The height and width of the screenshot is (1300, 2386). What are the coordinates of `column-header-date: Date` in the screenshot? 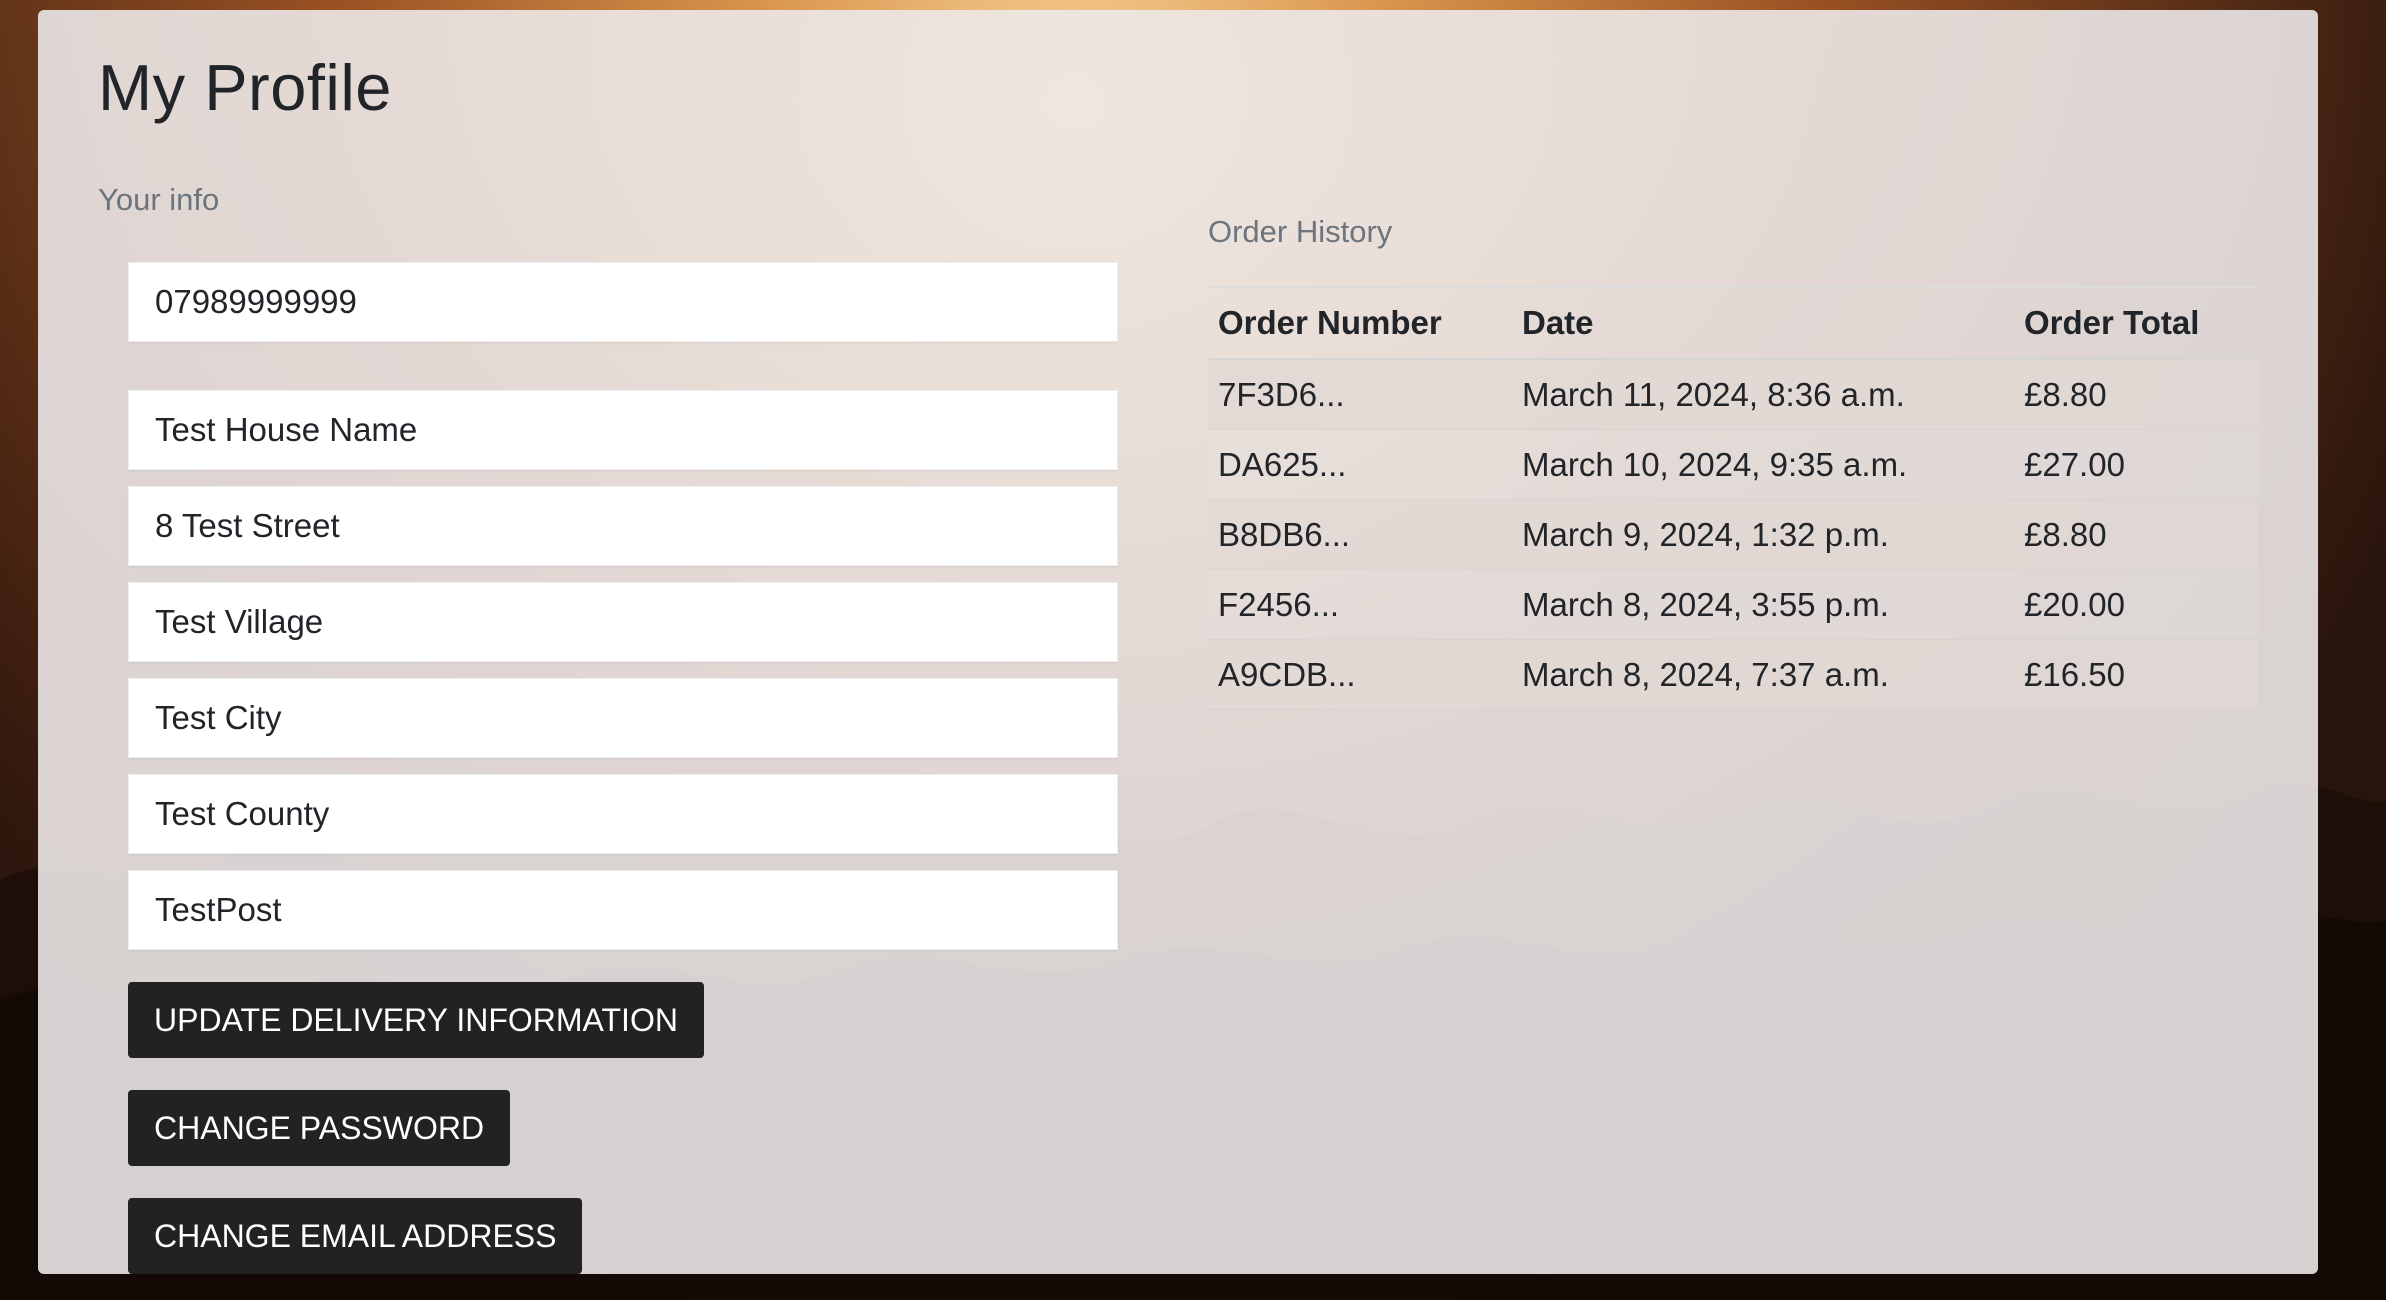 It's located at (1763, 323).